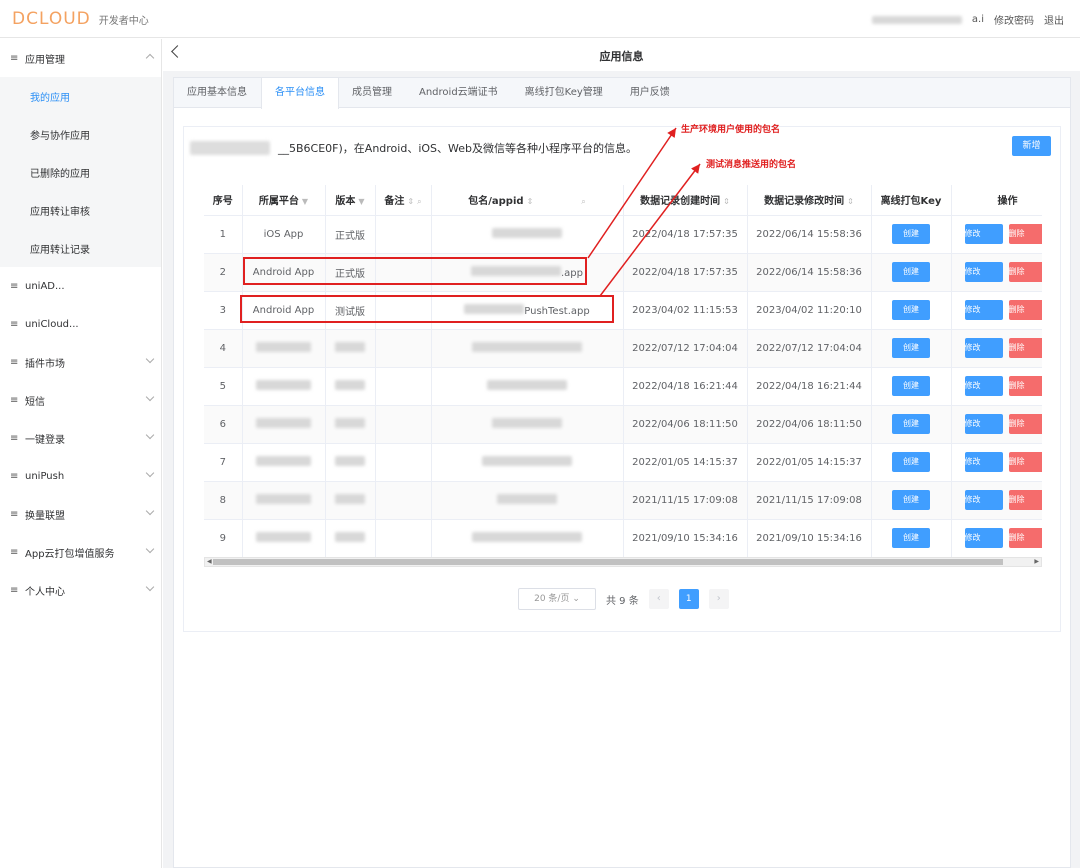 This screenshot has height=868, width=1080. Describe the element at coordinates (564, 92) in the screenshot. I see `tab-offline-key: 离线打包Key管理` at that location.